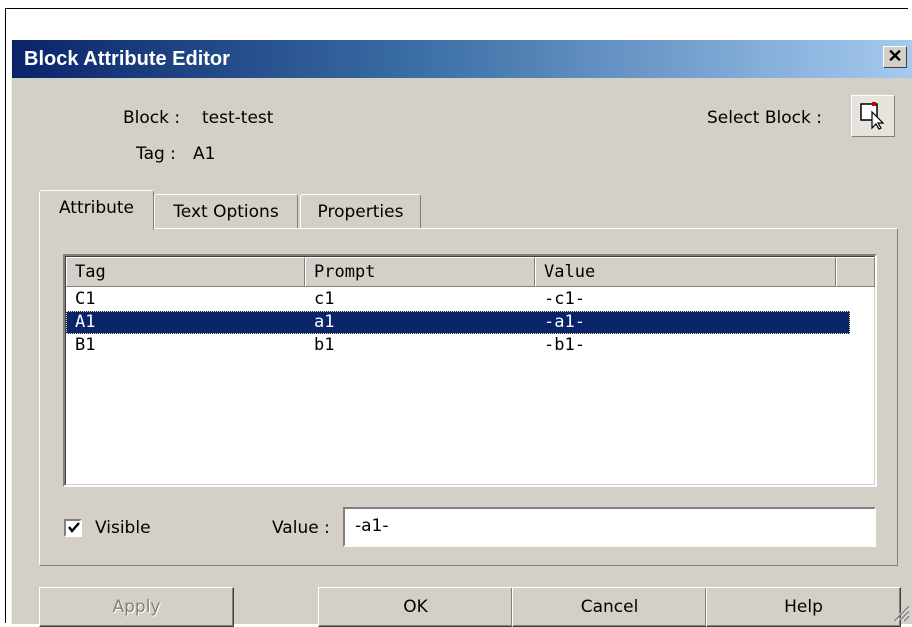 The height and width of the screenshot is (627, 912). I want to click on tab-attribute-label: Attribute, so click(96, 208).